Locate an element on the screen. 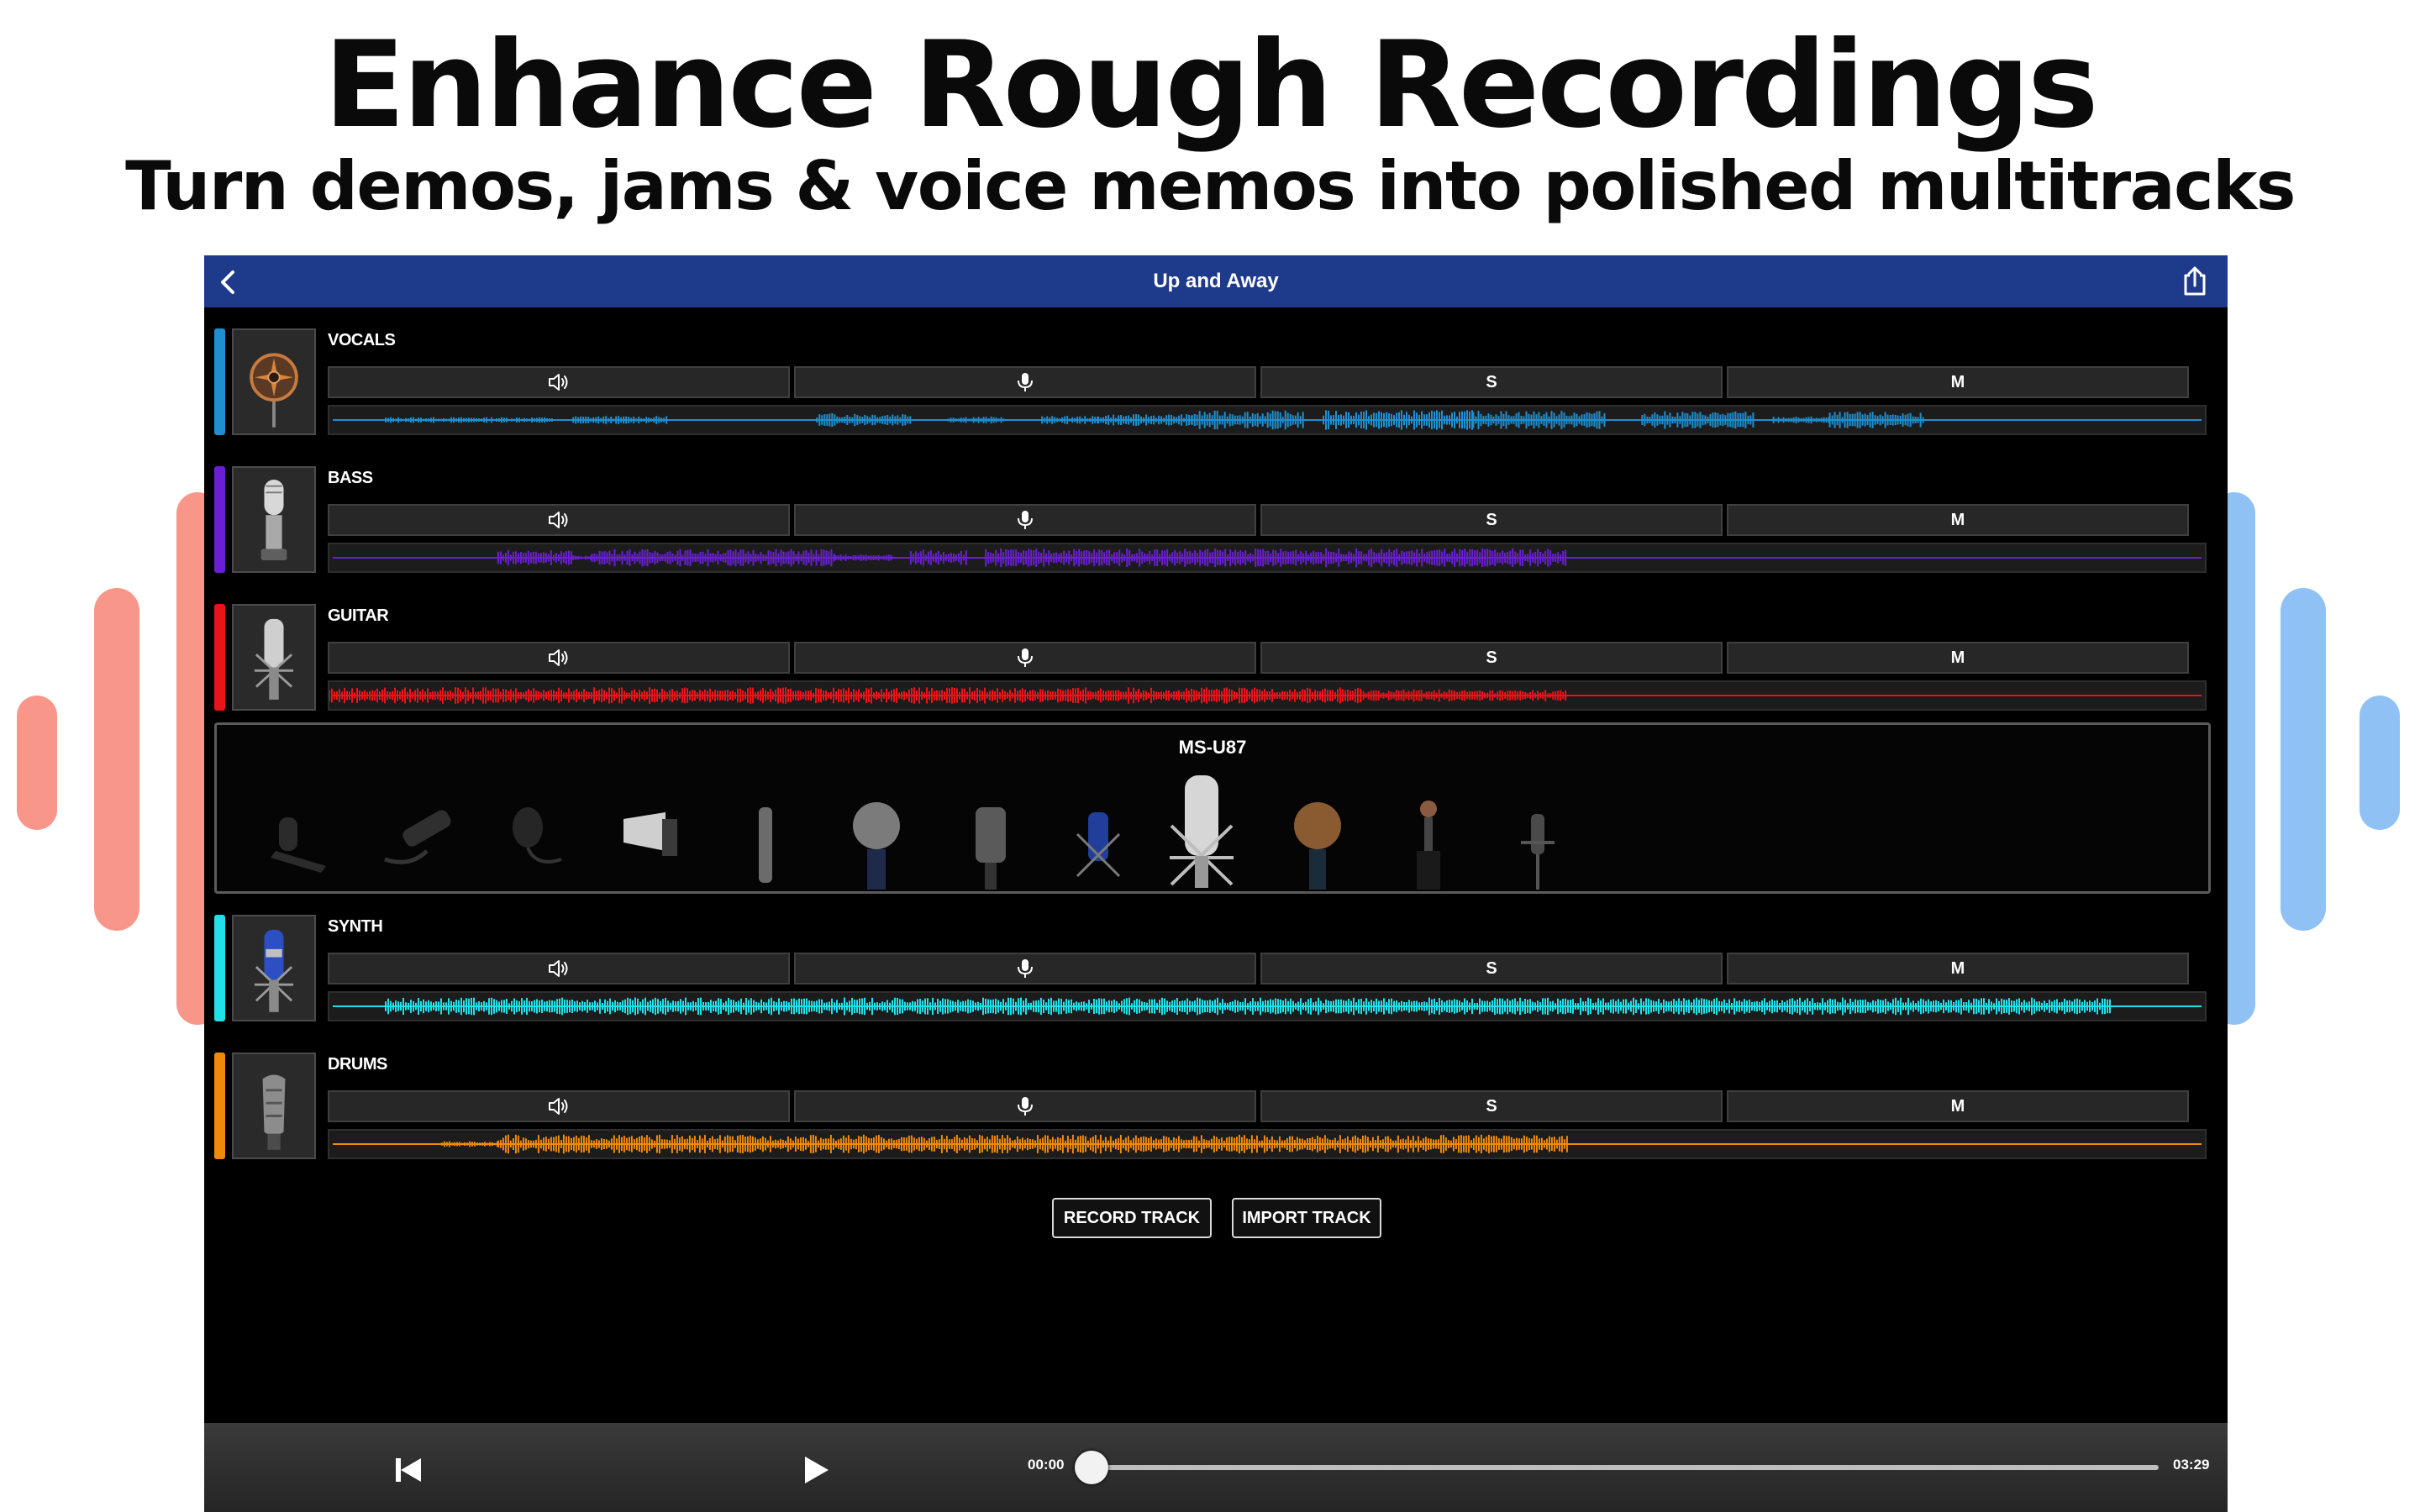 This screenshot has width=2420, height=1512. scrubber-handle is located at coordinates (1091, 1467).